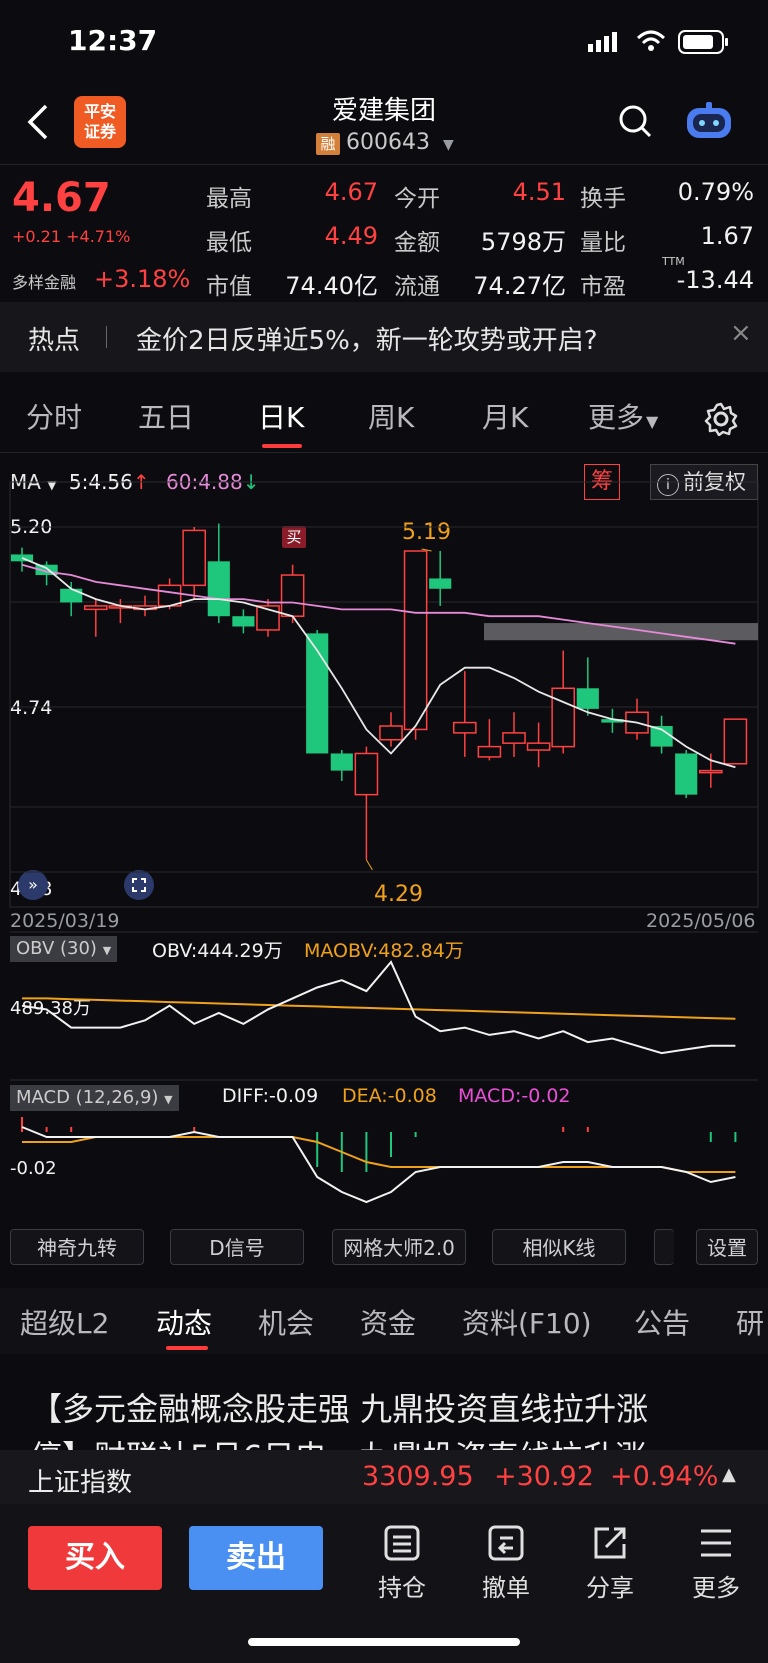 The image size is (768, 1663). What do you see at coordinates (703, 42) in the screenshot?
I see `battery-icon` at bounding box center [703, 42].